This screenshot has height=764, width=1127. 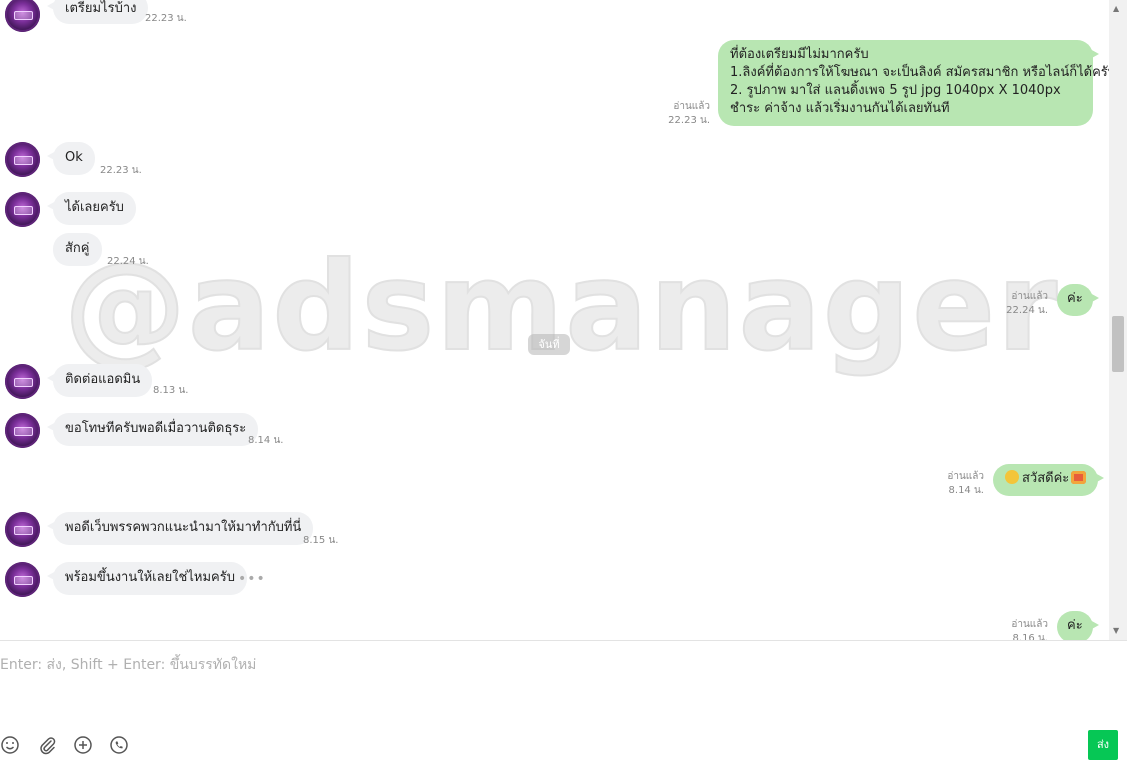 What do you see at coordinates (1116, 630) in the screenshot?
I see `scroll-down-arrow-icon: ▼` at bounding box center [1116, 630].